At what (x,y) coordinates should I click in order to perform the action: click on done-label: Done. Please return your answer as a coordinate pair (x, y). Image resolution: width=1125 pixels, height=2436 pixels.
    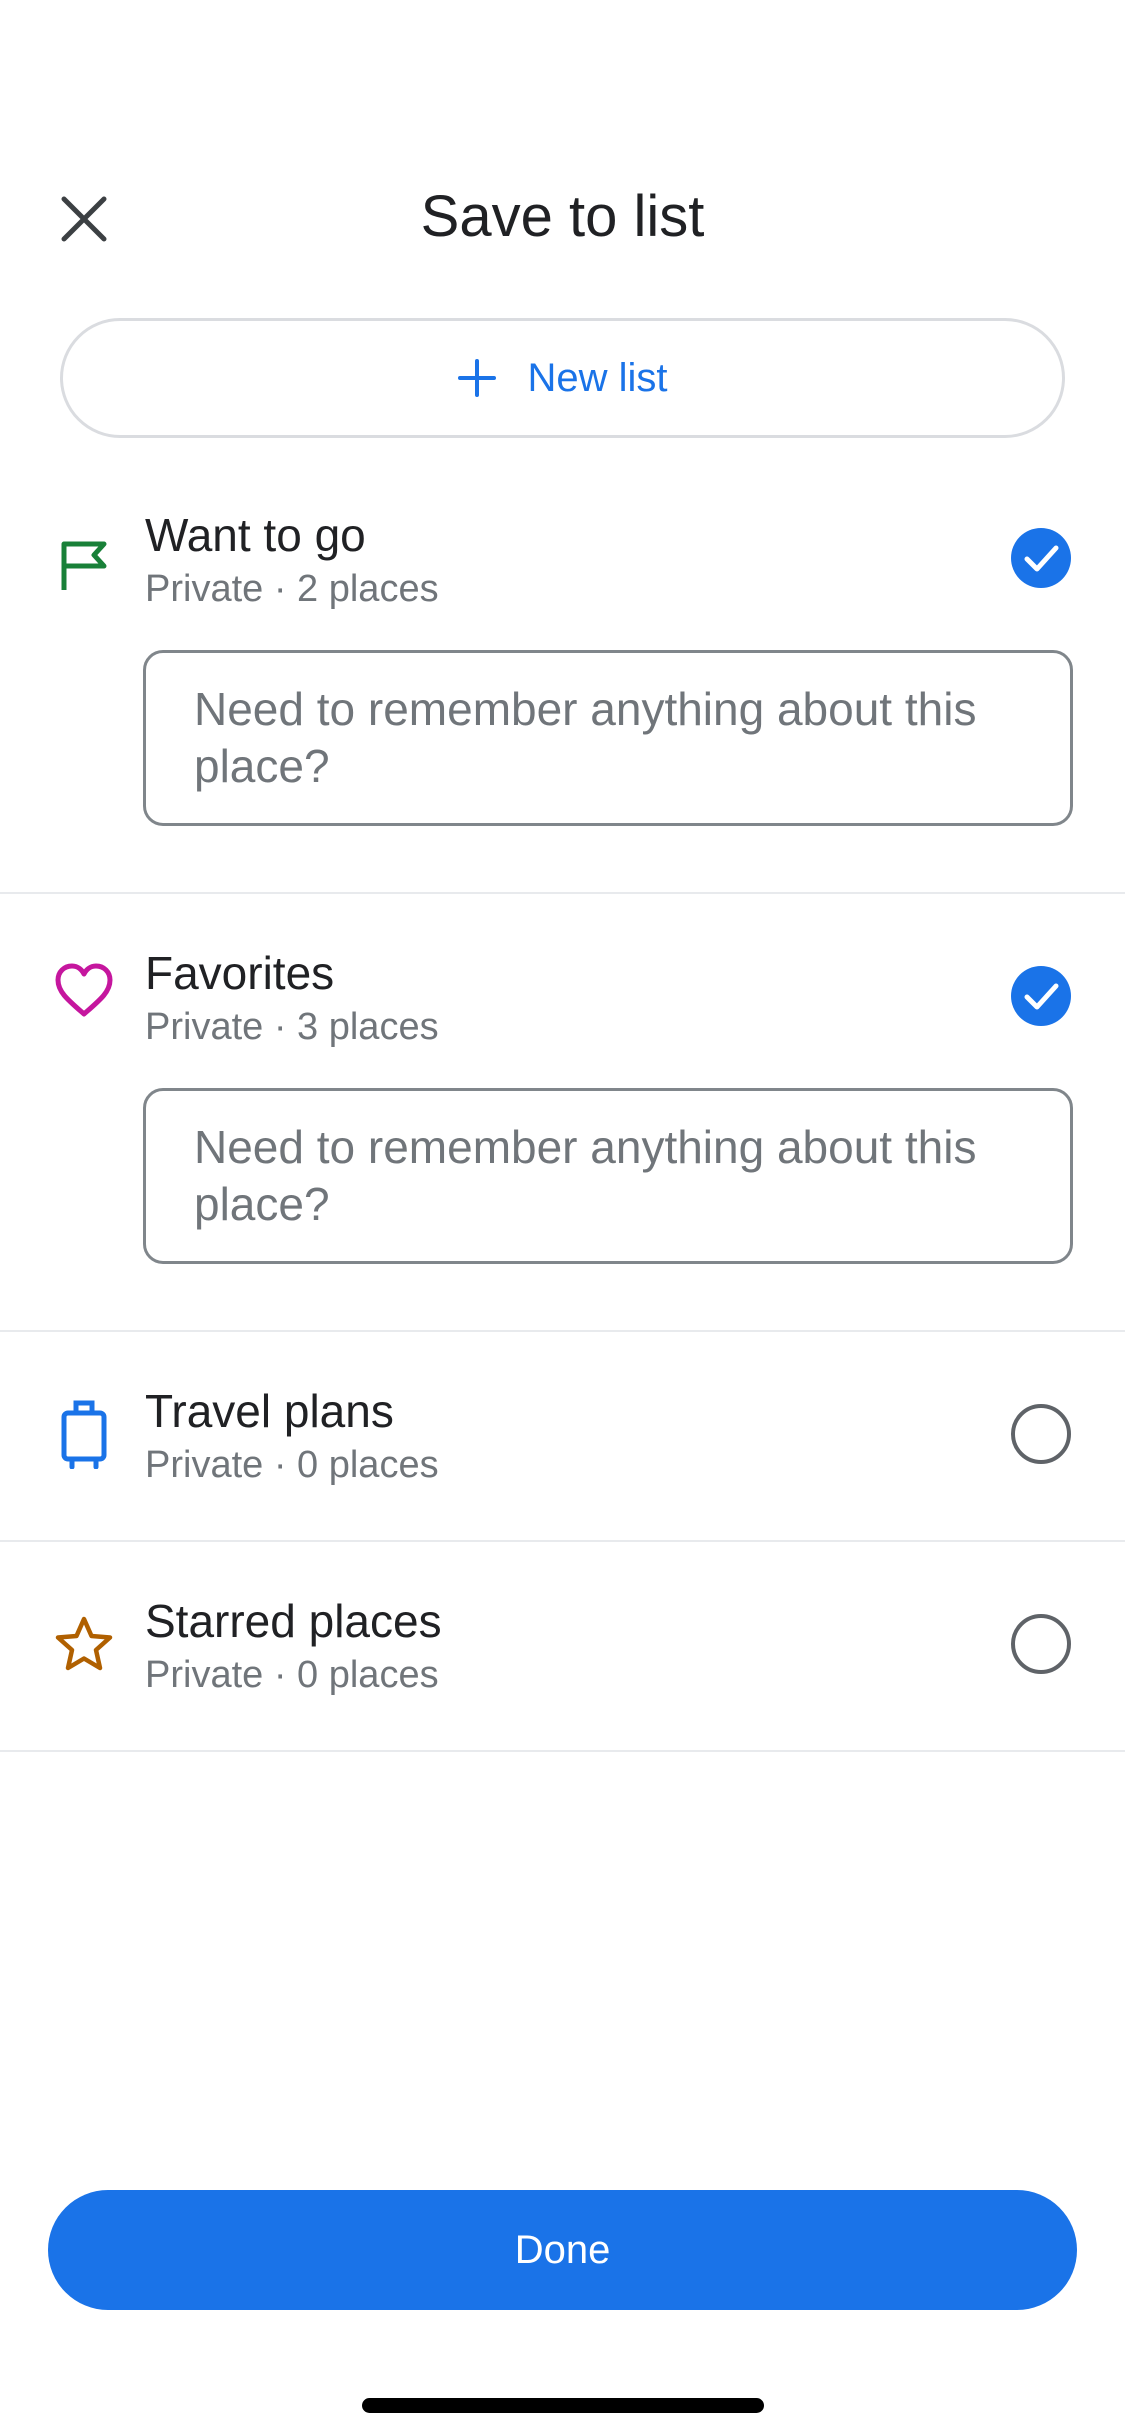
    Looking at the image, I should click on (562, 2249).